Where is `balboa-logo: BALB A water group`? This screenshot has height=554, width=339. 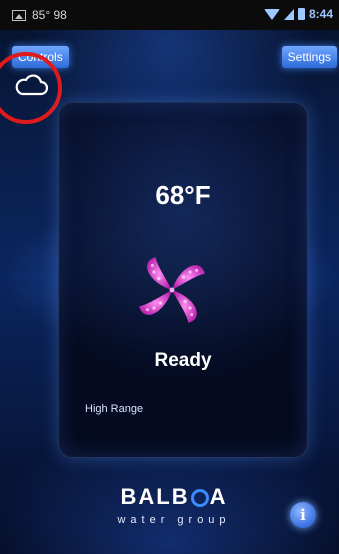 balboa-logo: BALB A water group is located at coordinates (174, 505).